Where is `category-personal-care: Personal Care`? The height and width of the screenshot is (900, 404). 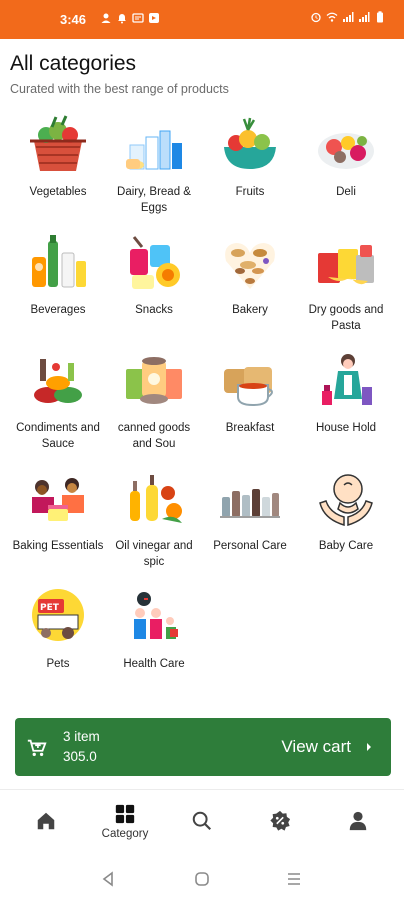 category-personal-care: Personal Care is located at coordinates (250, 525).